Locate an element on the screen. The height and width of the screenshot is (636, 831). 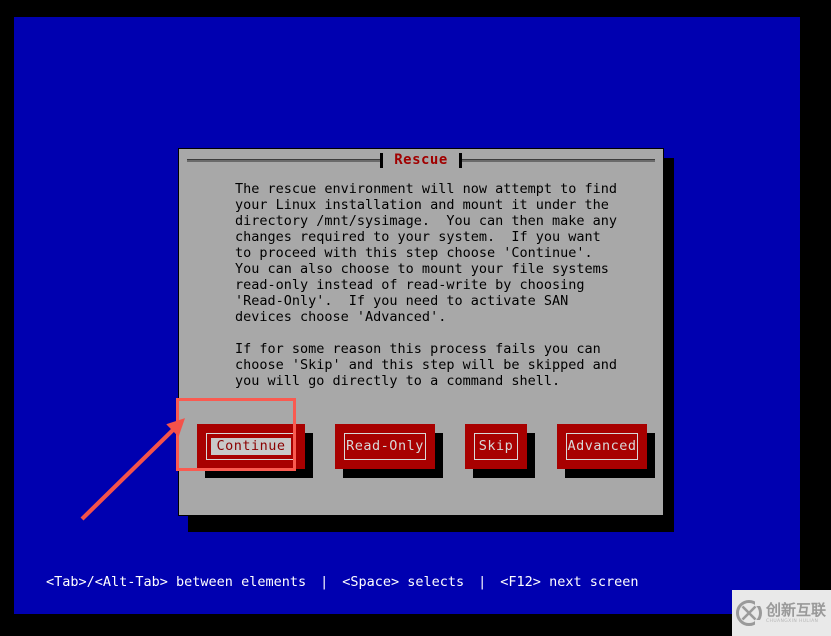
watermark-text: 创新互联 CHUANGXIN HULIAN is located at coordinates (796, 613).